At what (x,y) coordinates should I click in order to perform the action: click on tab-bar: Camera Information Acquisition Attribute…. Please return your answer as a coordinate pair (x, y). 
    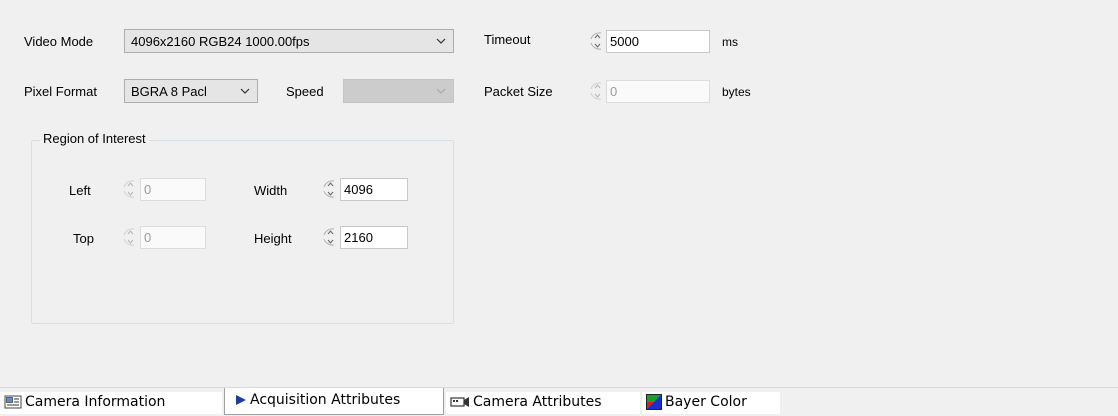
    Looking at the image, I should click on (559, 401).